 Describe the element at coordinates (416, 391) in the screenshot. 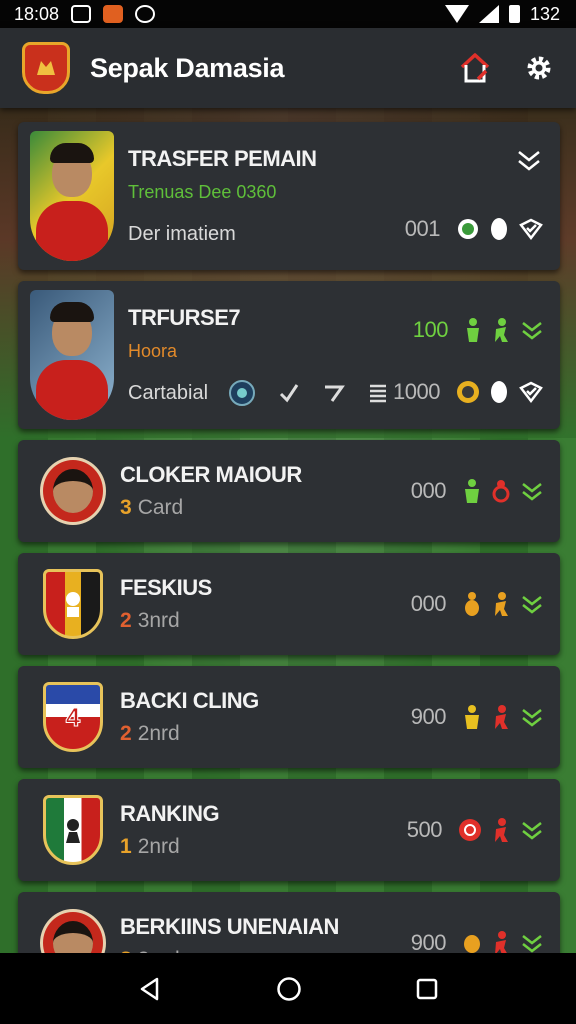

I see `card-number-secondary: 1000` at that location.